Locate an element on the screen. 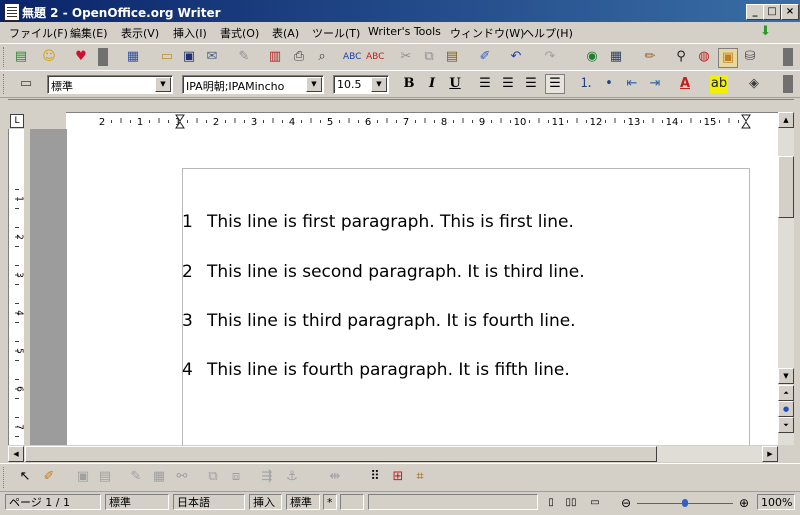  toolbar-overflow-icon is located at coordinates (103, 57).